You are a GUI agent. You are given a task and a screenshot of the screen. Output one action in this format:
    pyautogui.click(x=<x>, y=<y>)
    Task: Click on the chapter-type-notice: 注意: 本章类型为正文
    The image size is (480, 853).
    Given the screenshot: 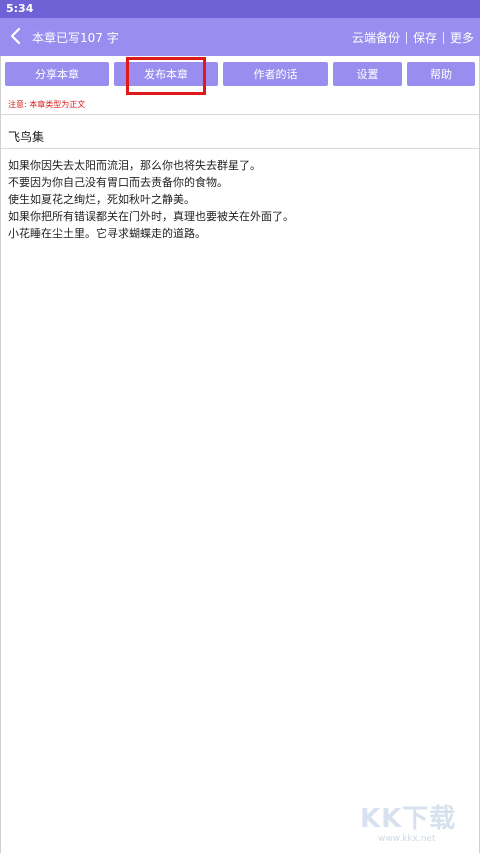 What is the action you would take?
    pyautogui.click(x=47, y=104)
    